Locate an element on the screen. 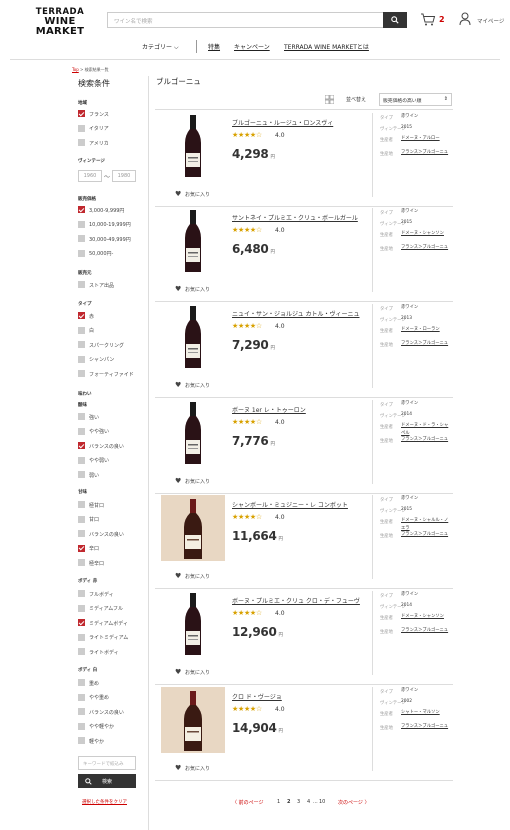 The image size is (510, 830). grid-view-icon is located at coordinates (329, 99).